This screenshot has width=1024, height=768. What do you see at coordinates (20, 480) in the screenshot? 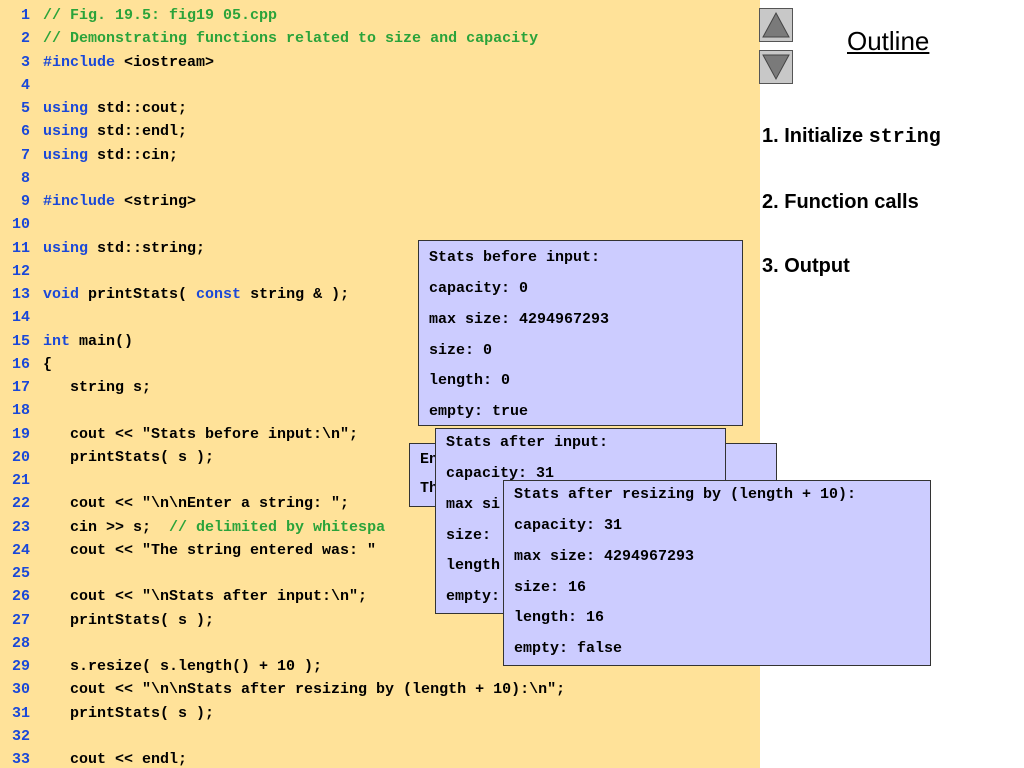
I see `line-number: 21` at bounding box center [20, 480].